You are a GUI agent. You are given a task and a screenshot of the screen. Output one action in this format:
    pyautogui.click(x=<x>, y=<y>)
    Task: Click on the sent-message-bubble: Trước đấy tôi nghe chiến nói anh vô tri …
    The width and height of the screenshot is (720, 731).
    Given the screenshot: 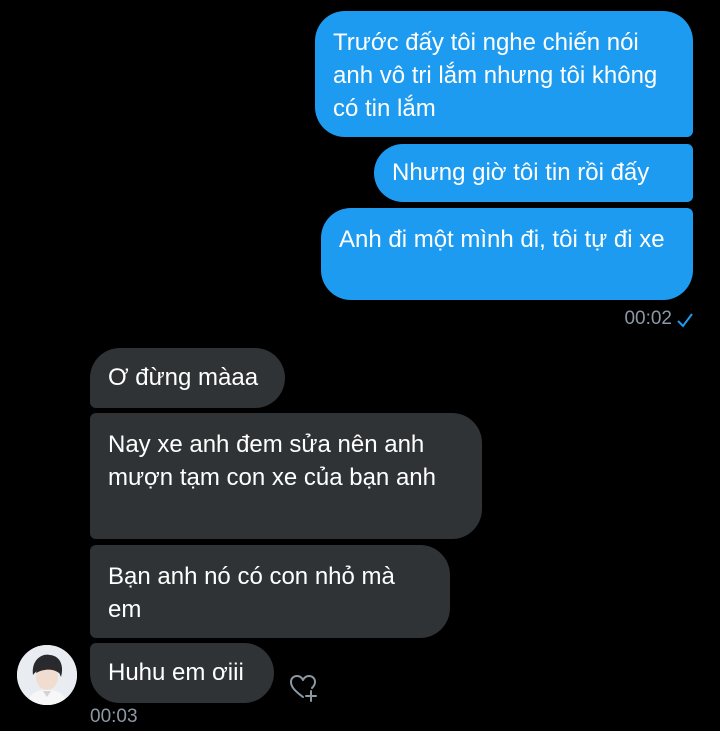 What is the action you would take?
    pyautogui.click(x=504, y=74)
    